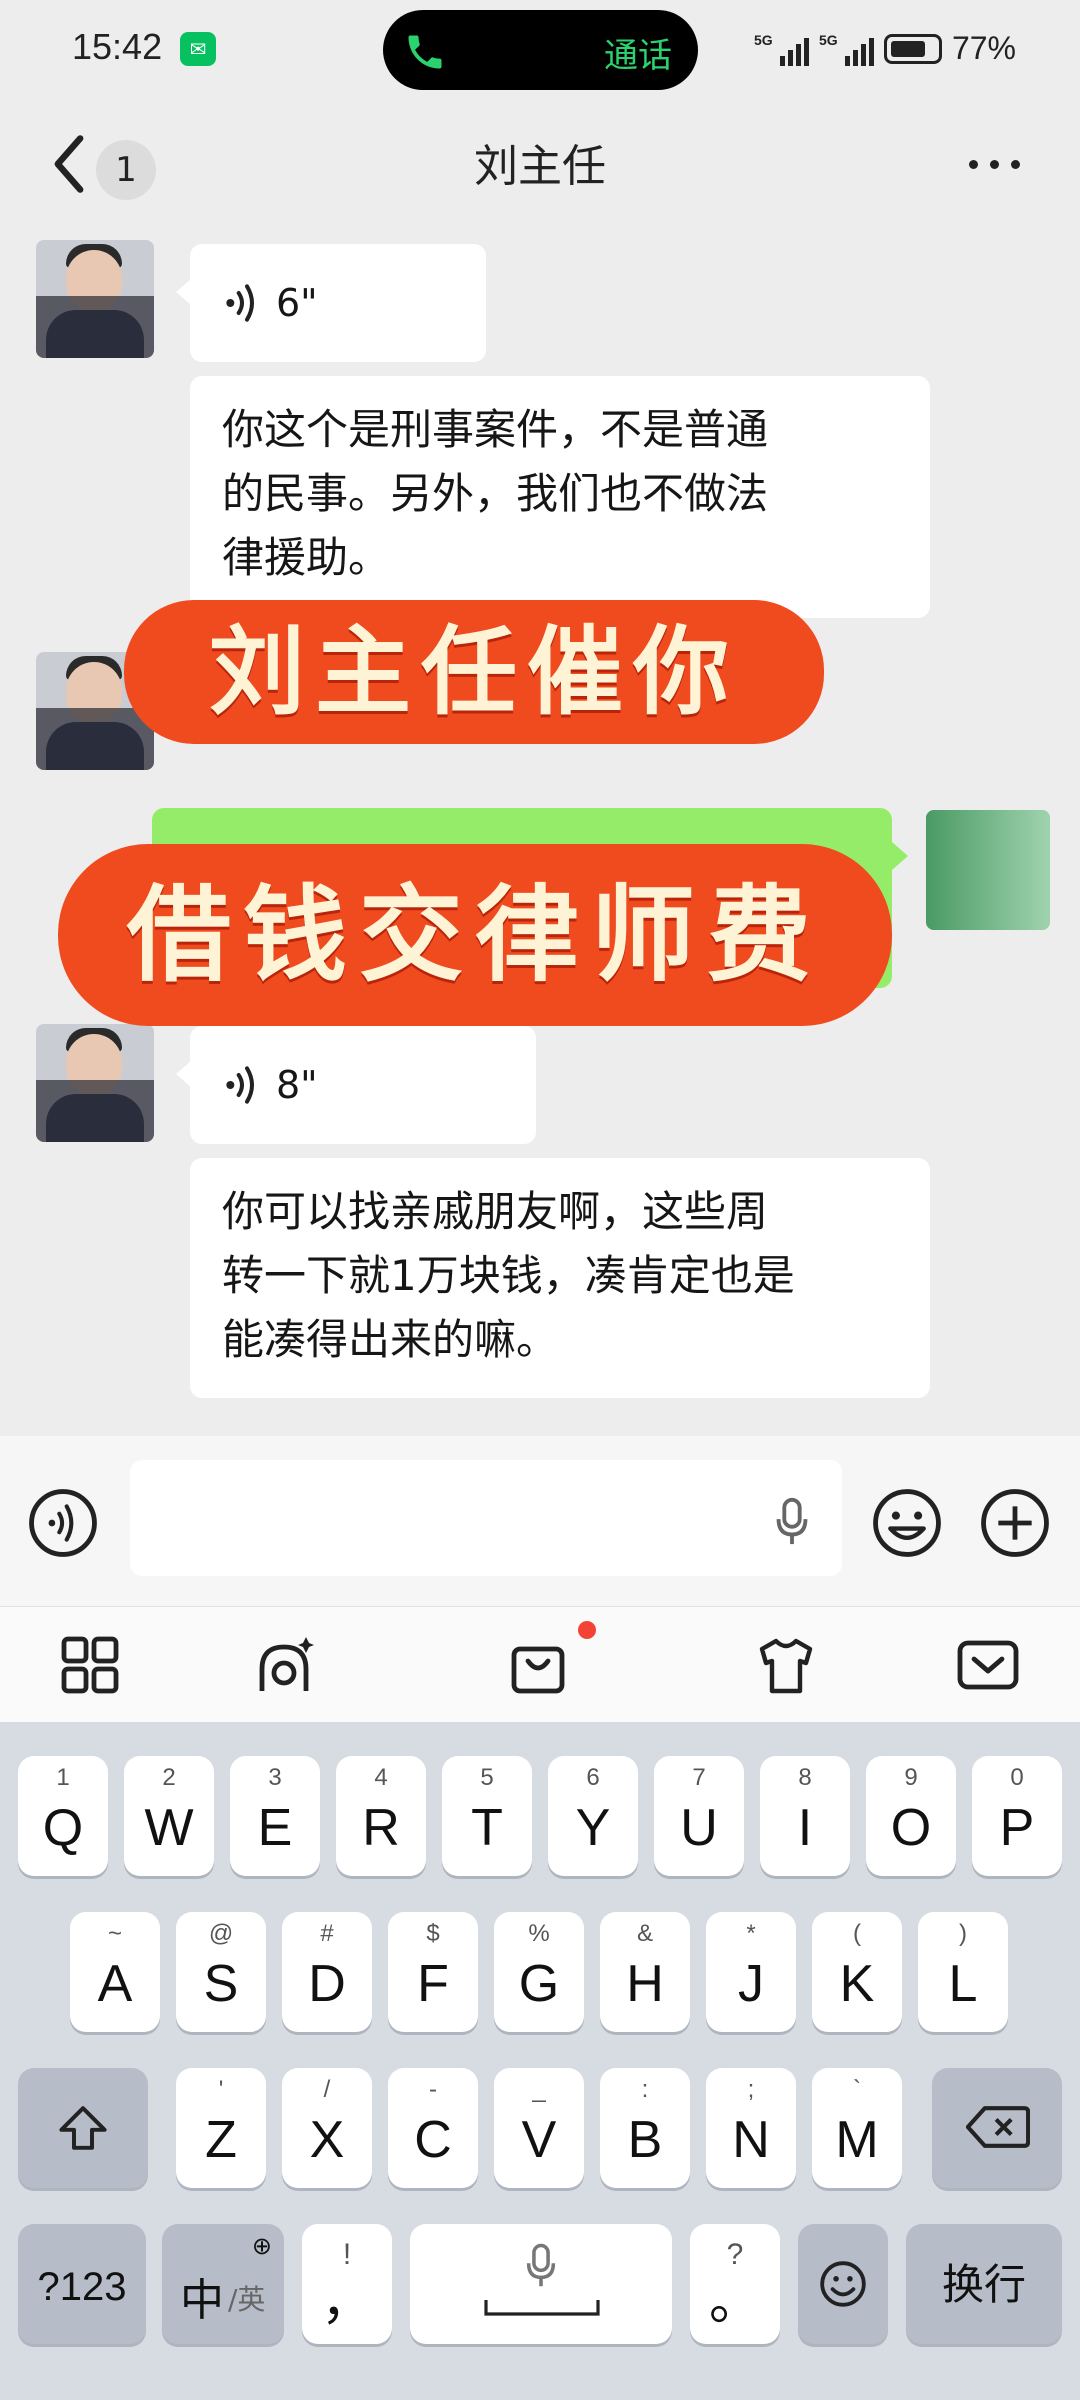  What do you see at coordinates (425, 52) in the screenshot?
I see `phone-icon` at bounding box center [425, 52].